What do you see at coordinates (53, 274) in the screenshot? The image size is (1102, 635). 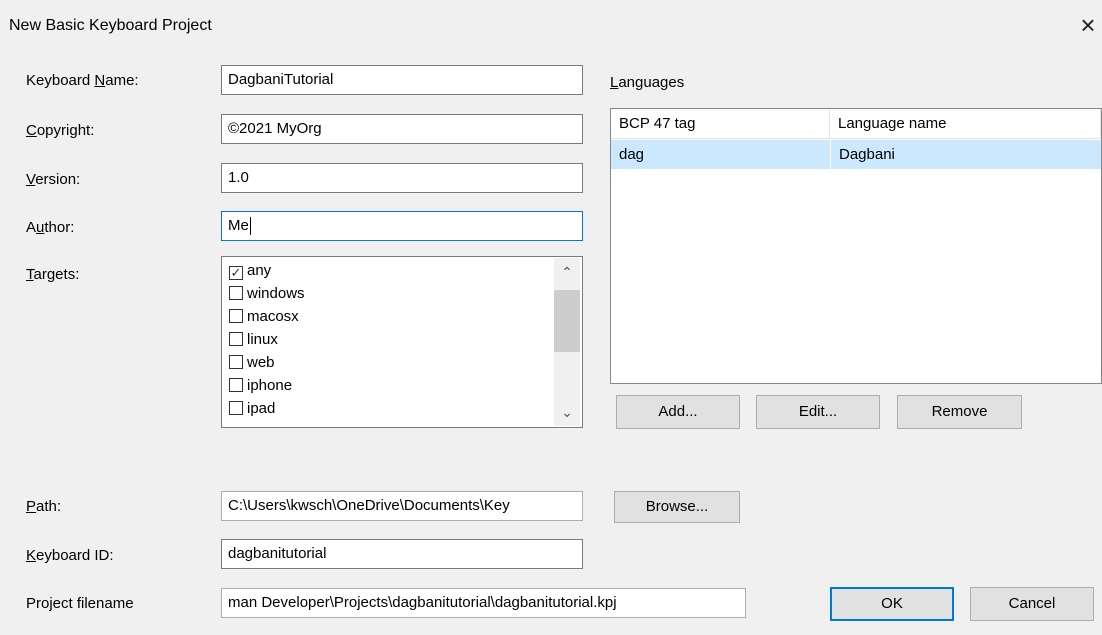 I see `targets-label: Targets:` at bounding box center [53, 274].